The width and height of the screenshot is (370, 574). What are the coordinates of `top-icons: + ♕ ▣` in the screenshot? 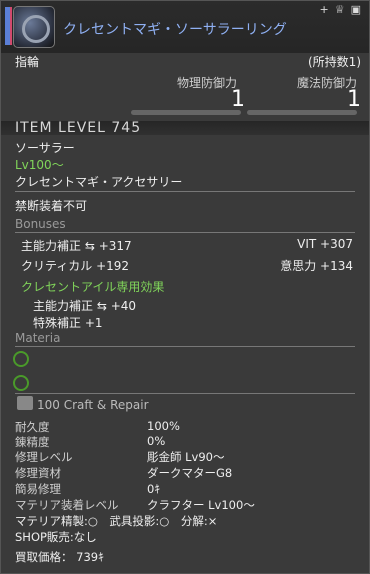 It's located at (341, 9).